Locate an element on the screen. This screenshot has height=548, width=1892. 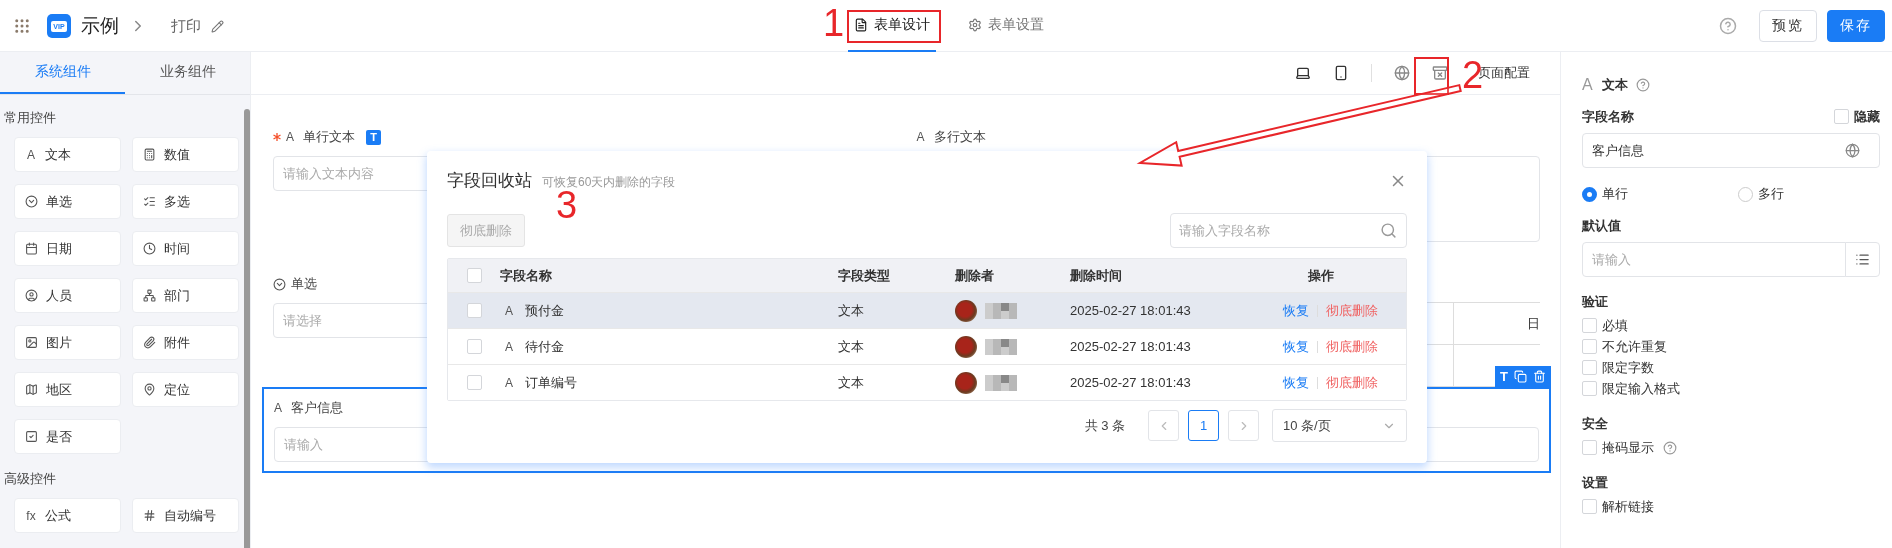
radio-label: 单行 is located at coordinates (1615, 194).